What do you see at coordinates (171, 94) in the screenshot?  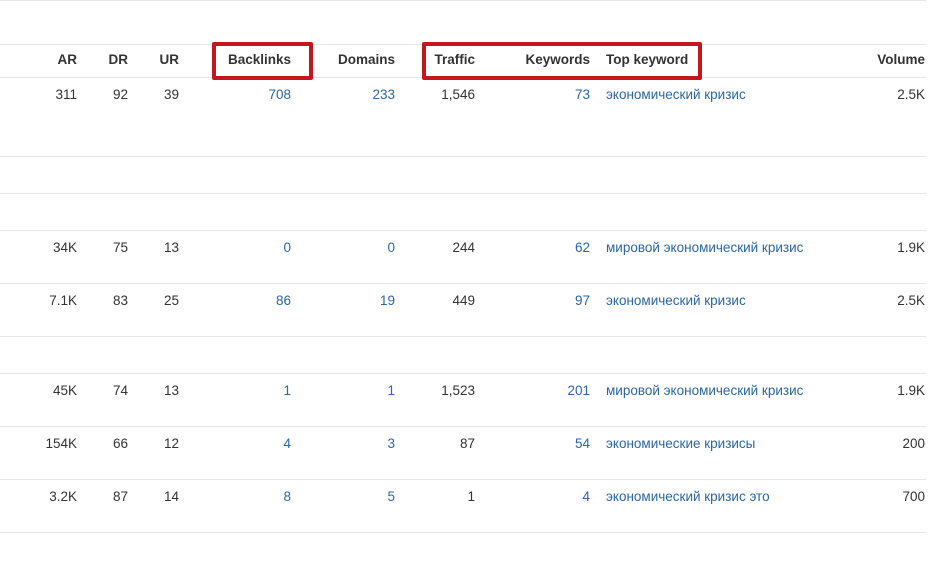 I see `cell-ur: 39` at bounding box center [171, 94].